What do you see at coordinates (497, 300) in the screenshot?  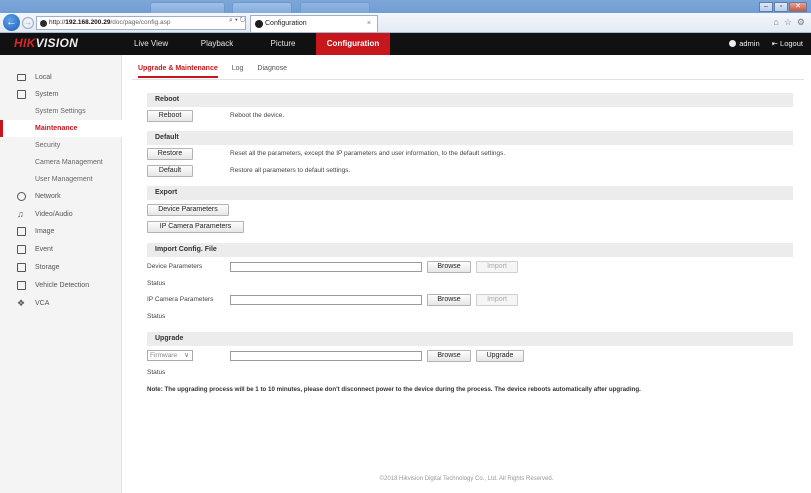 I see `ip-camera-parameters-import-button: Import` at bounding box center [497, 300].